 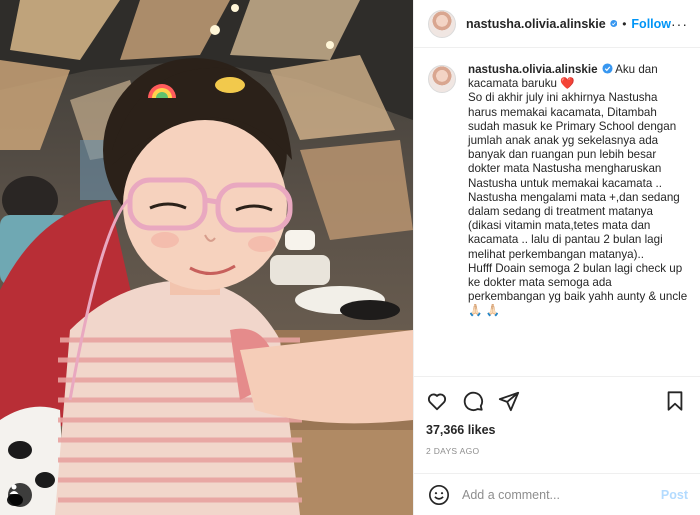 I want to click on comment-bar: Post, so click(x=557, y=494).